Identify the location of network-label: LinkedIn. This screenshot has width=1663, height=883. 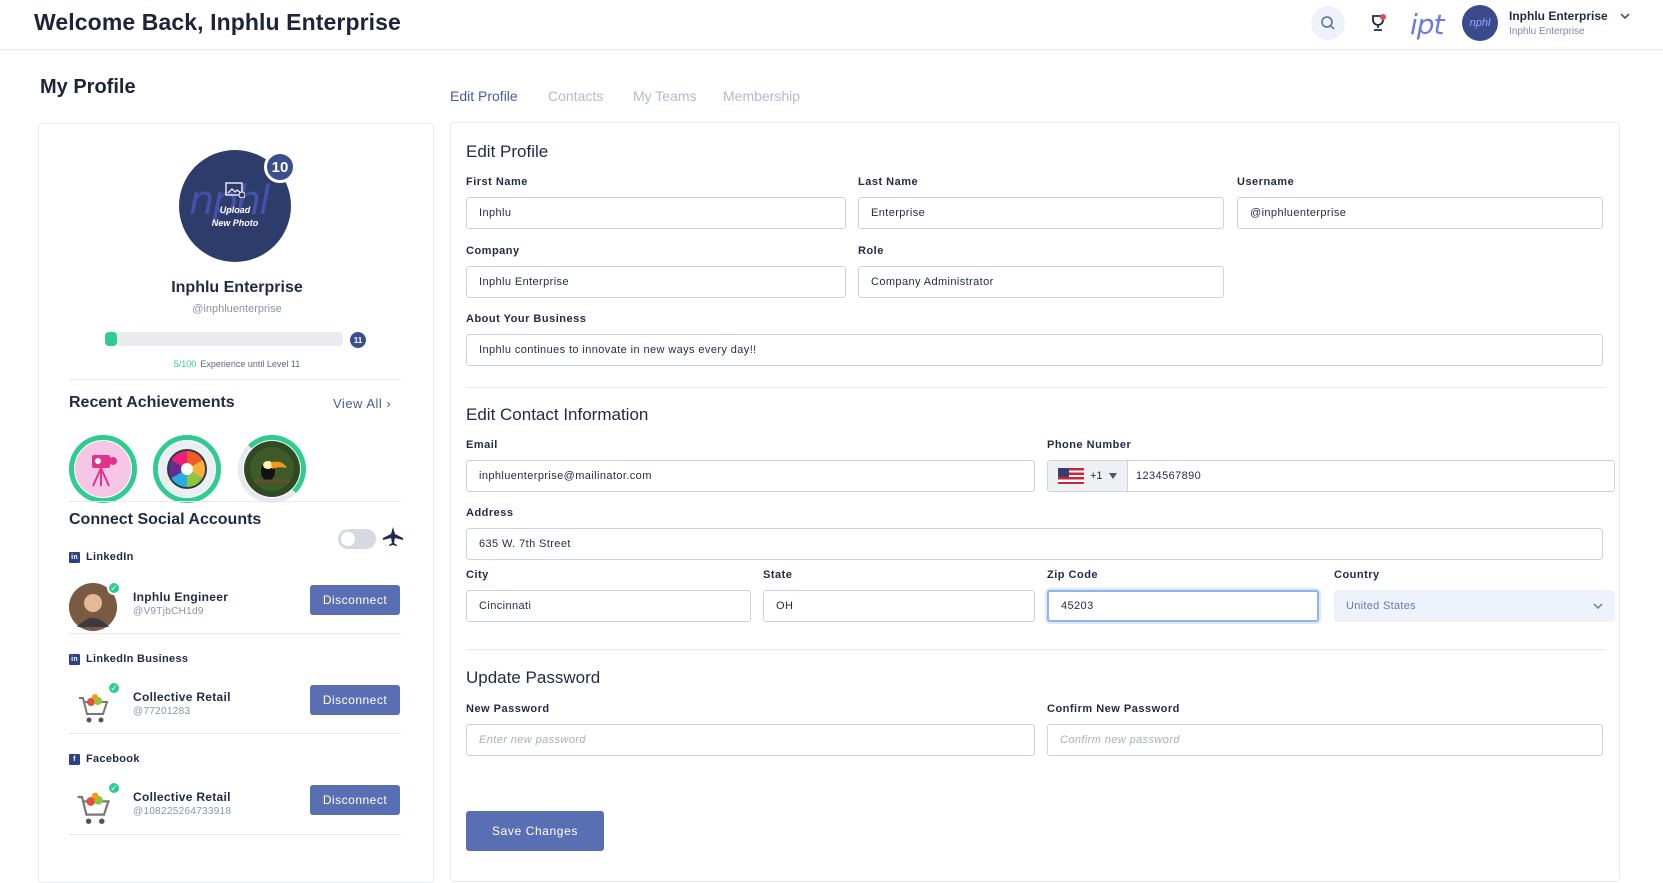
(110, 557).